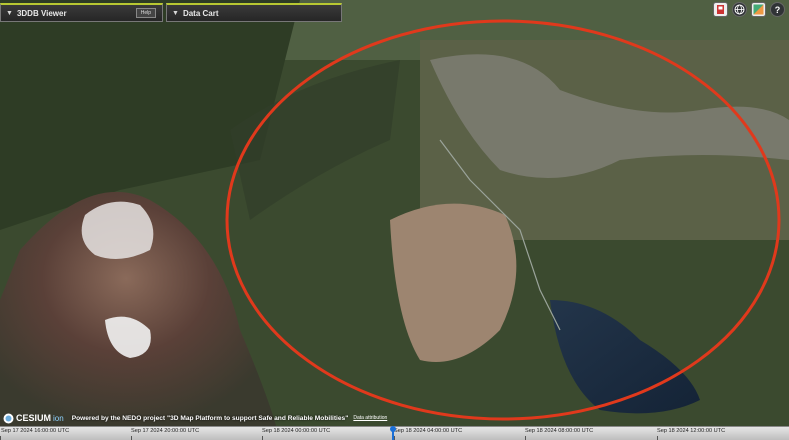  I want to click on timeline-tick-label: Sep 18 2024 12:00:00 UTC, so click(691, 431).